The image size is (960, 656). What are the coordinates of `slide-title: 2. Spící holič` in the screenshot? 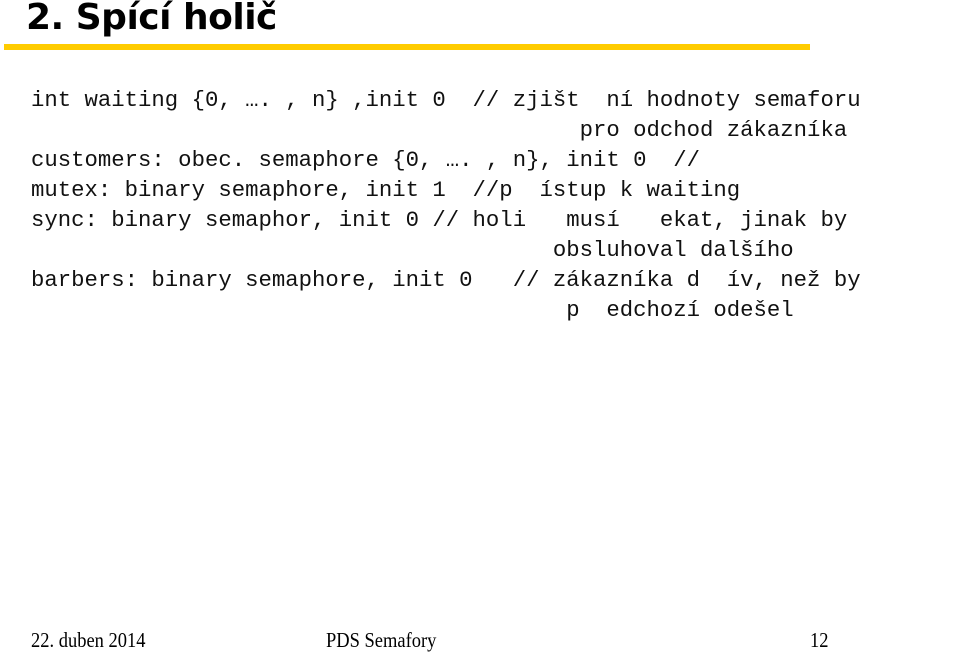 It's located at (151, 19).